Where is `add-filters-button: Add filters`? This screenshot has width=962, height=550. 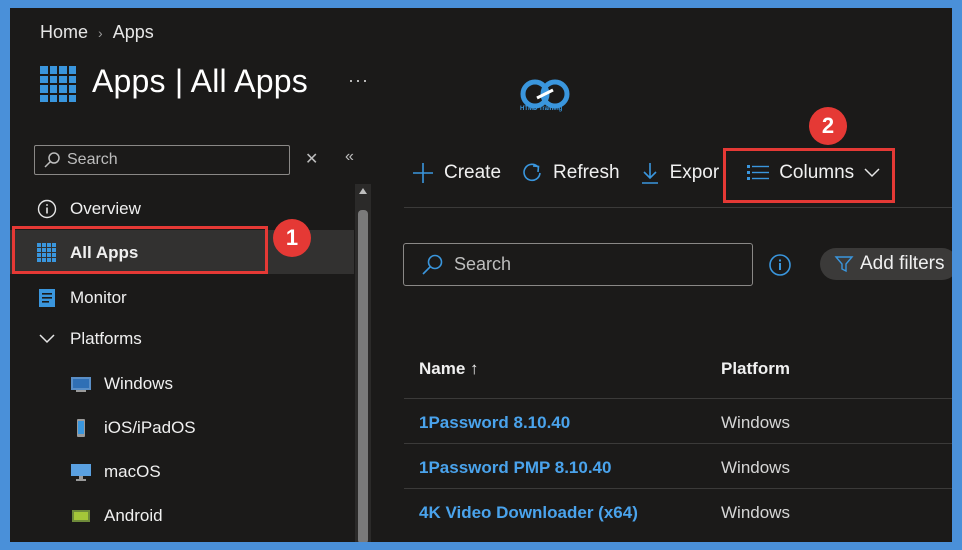 add-filters-button: Add filters is located at coordinates (886, 264).